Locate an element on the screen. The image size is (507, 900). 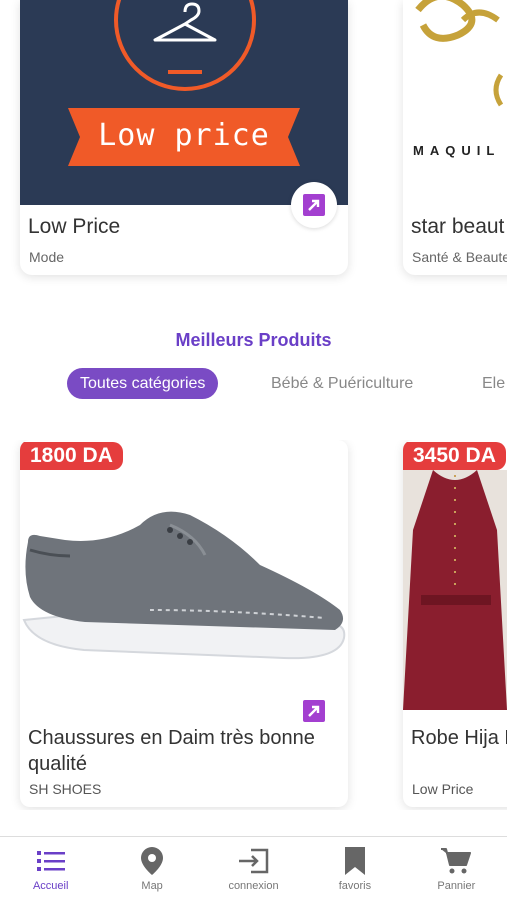
shop-card-star-beaut: MAQUIL star beaut Santé & Beaute is located at coordinates (455, 137).